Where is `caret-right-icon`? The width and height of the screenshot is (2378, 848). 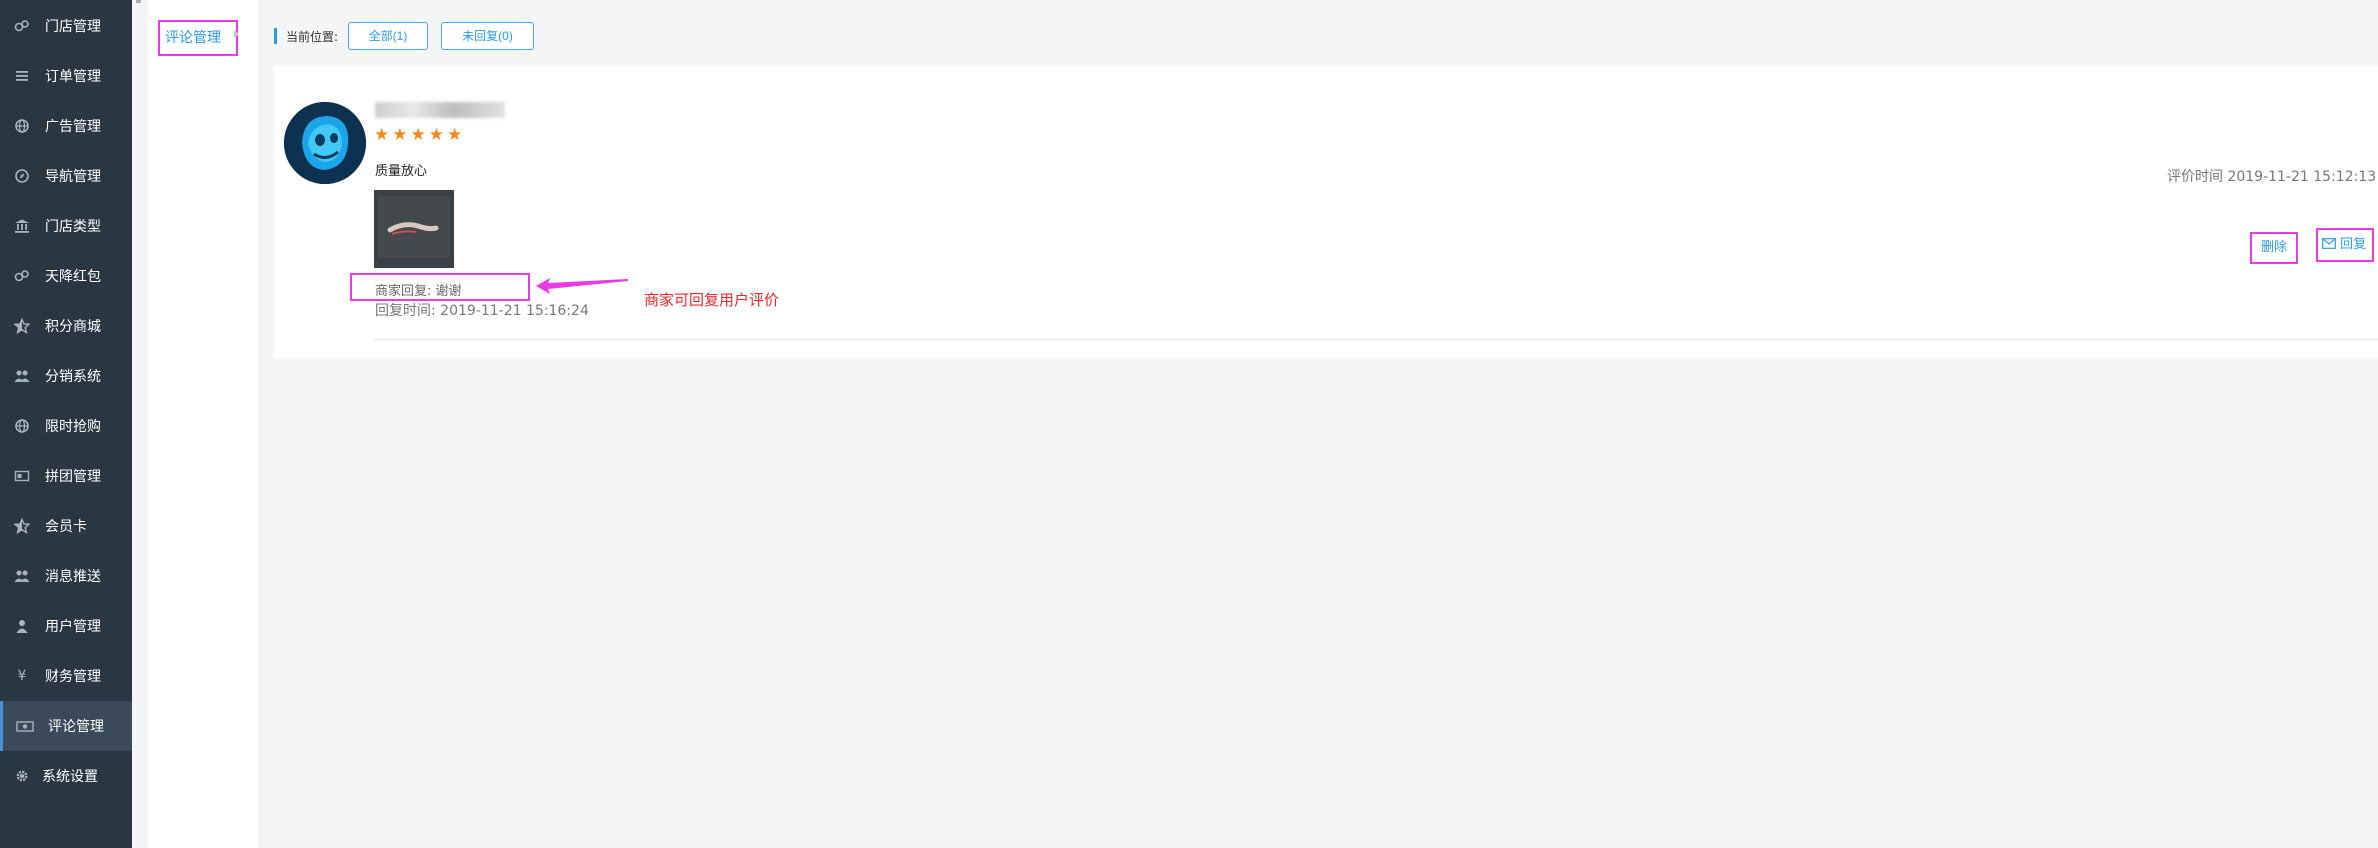
caret-right-icon is located at coordinates (236, 34).